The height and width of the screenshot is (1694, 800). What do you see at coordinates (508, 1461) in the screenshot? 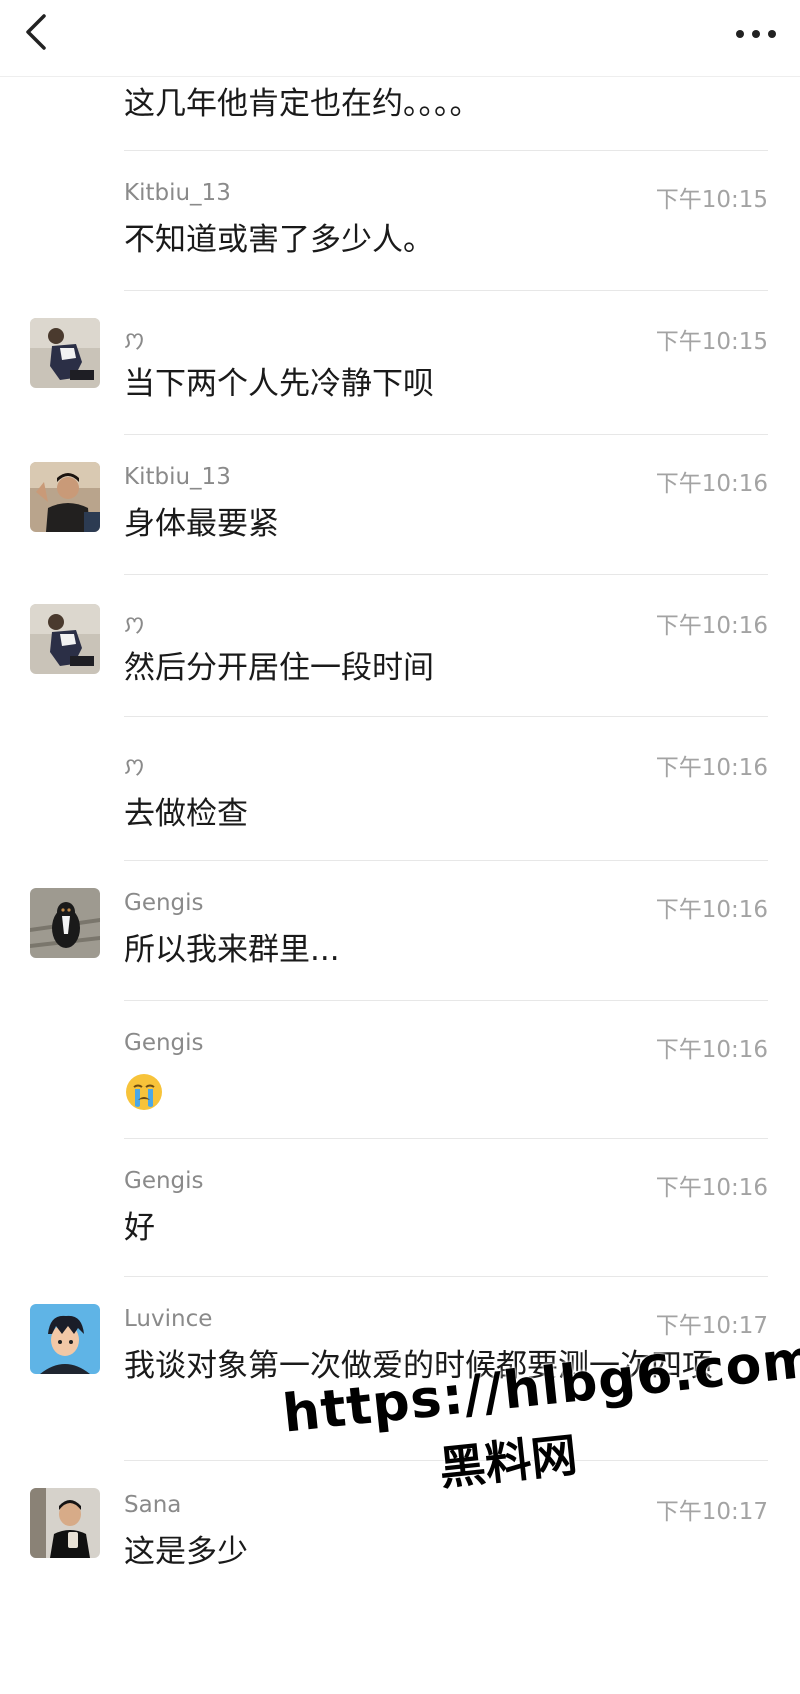
I see `watermark-name: 黑料网` at bounding box center [508, 1461].